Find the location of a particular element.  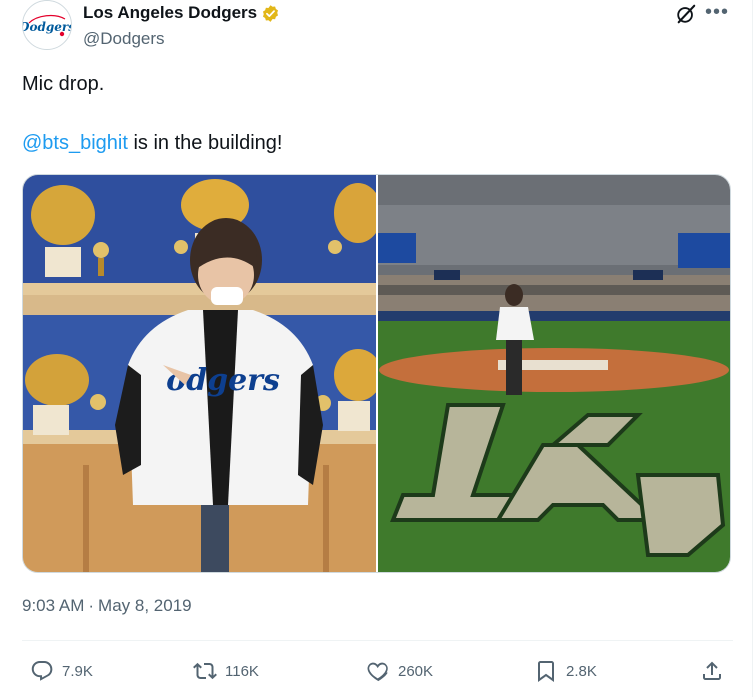

tweet-text-line2: @bts_bighit is in the building! is located at coordinates (152, 143).